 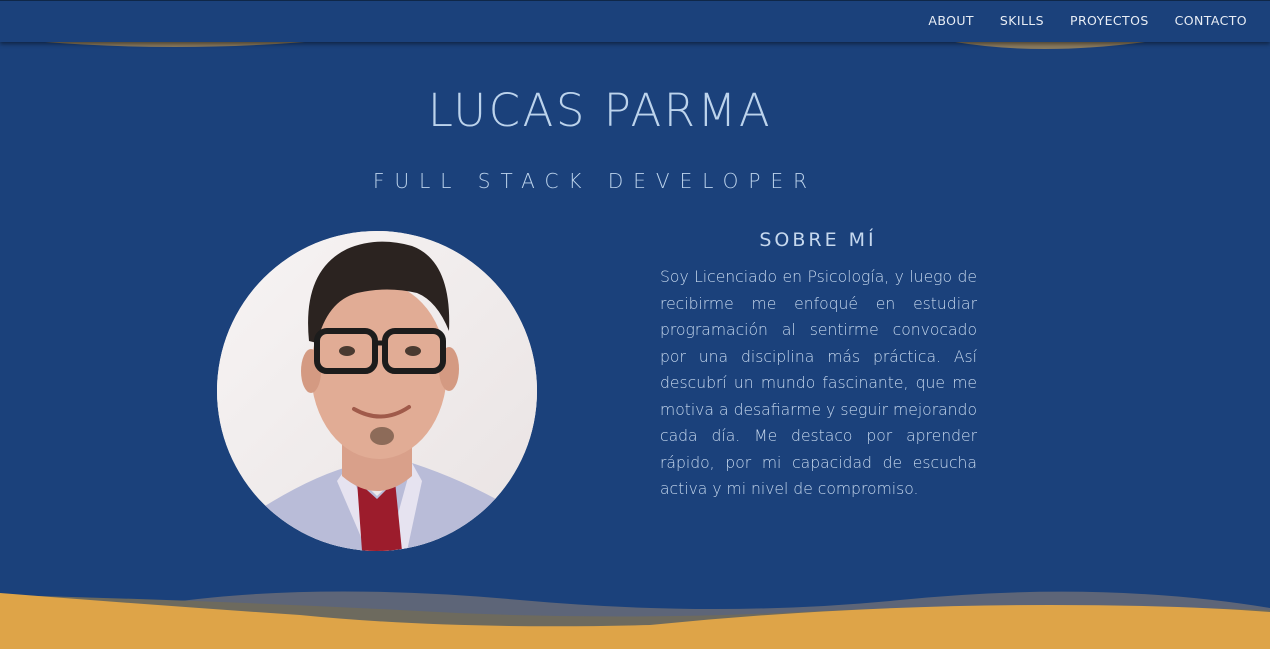 I want to click on nav-link-about: ABOUT, so click(x=951, y=20).